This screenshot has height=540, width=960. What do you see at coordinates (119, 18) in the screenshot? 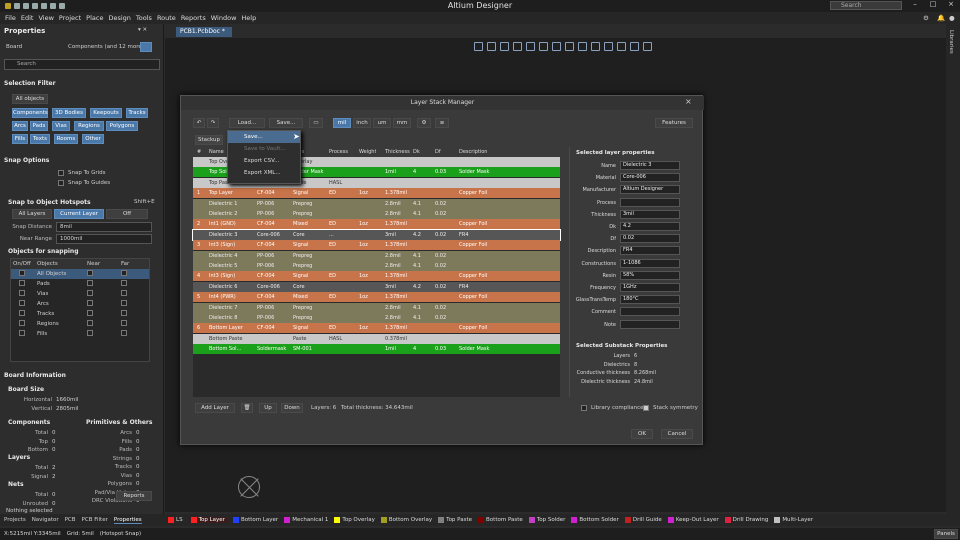
I see `menu-design: Design` at bounding box center [119, 18].